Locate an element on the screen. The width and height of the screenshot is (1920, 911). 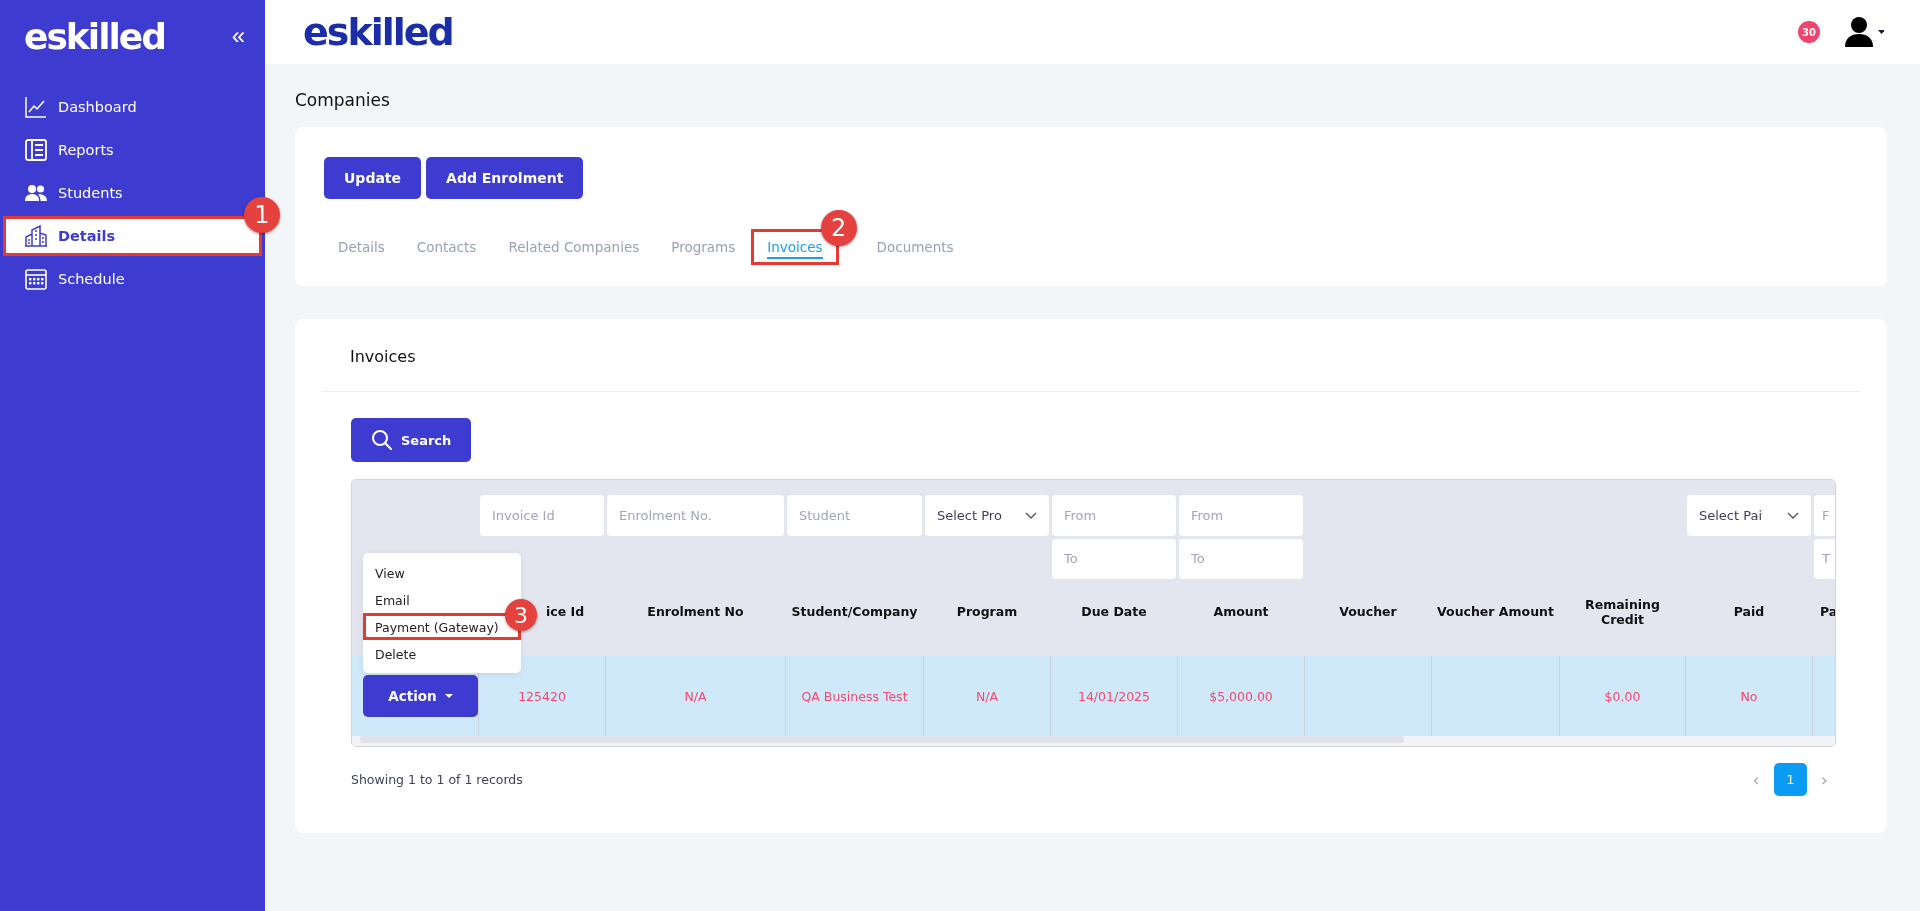
record-count: Showing 1 to 1 of 1 records is located at coordinates (437, 779).